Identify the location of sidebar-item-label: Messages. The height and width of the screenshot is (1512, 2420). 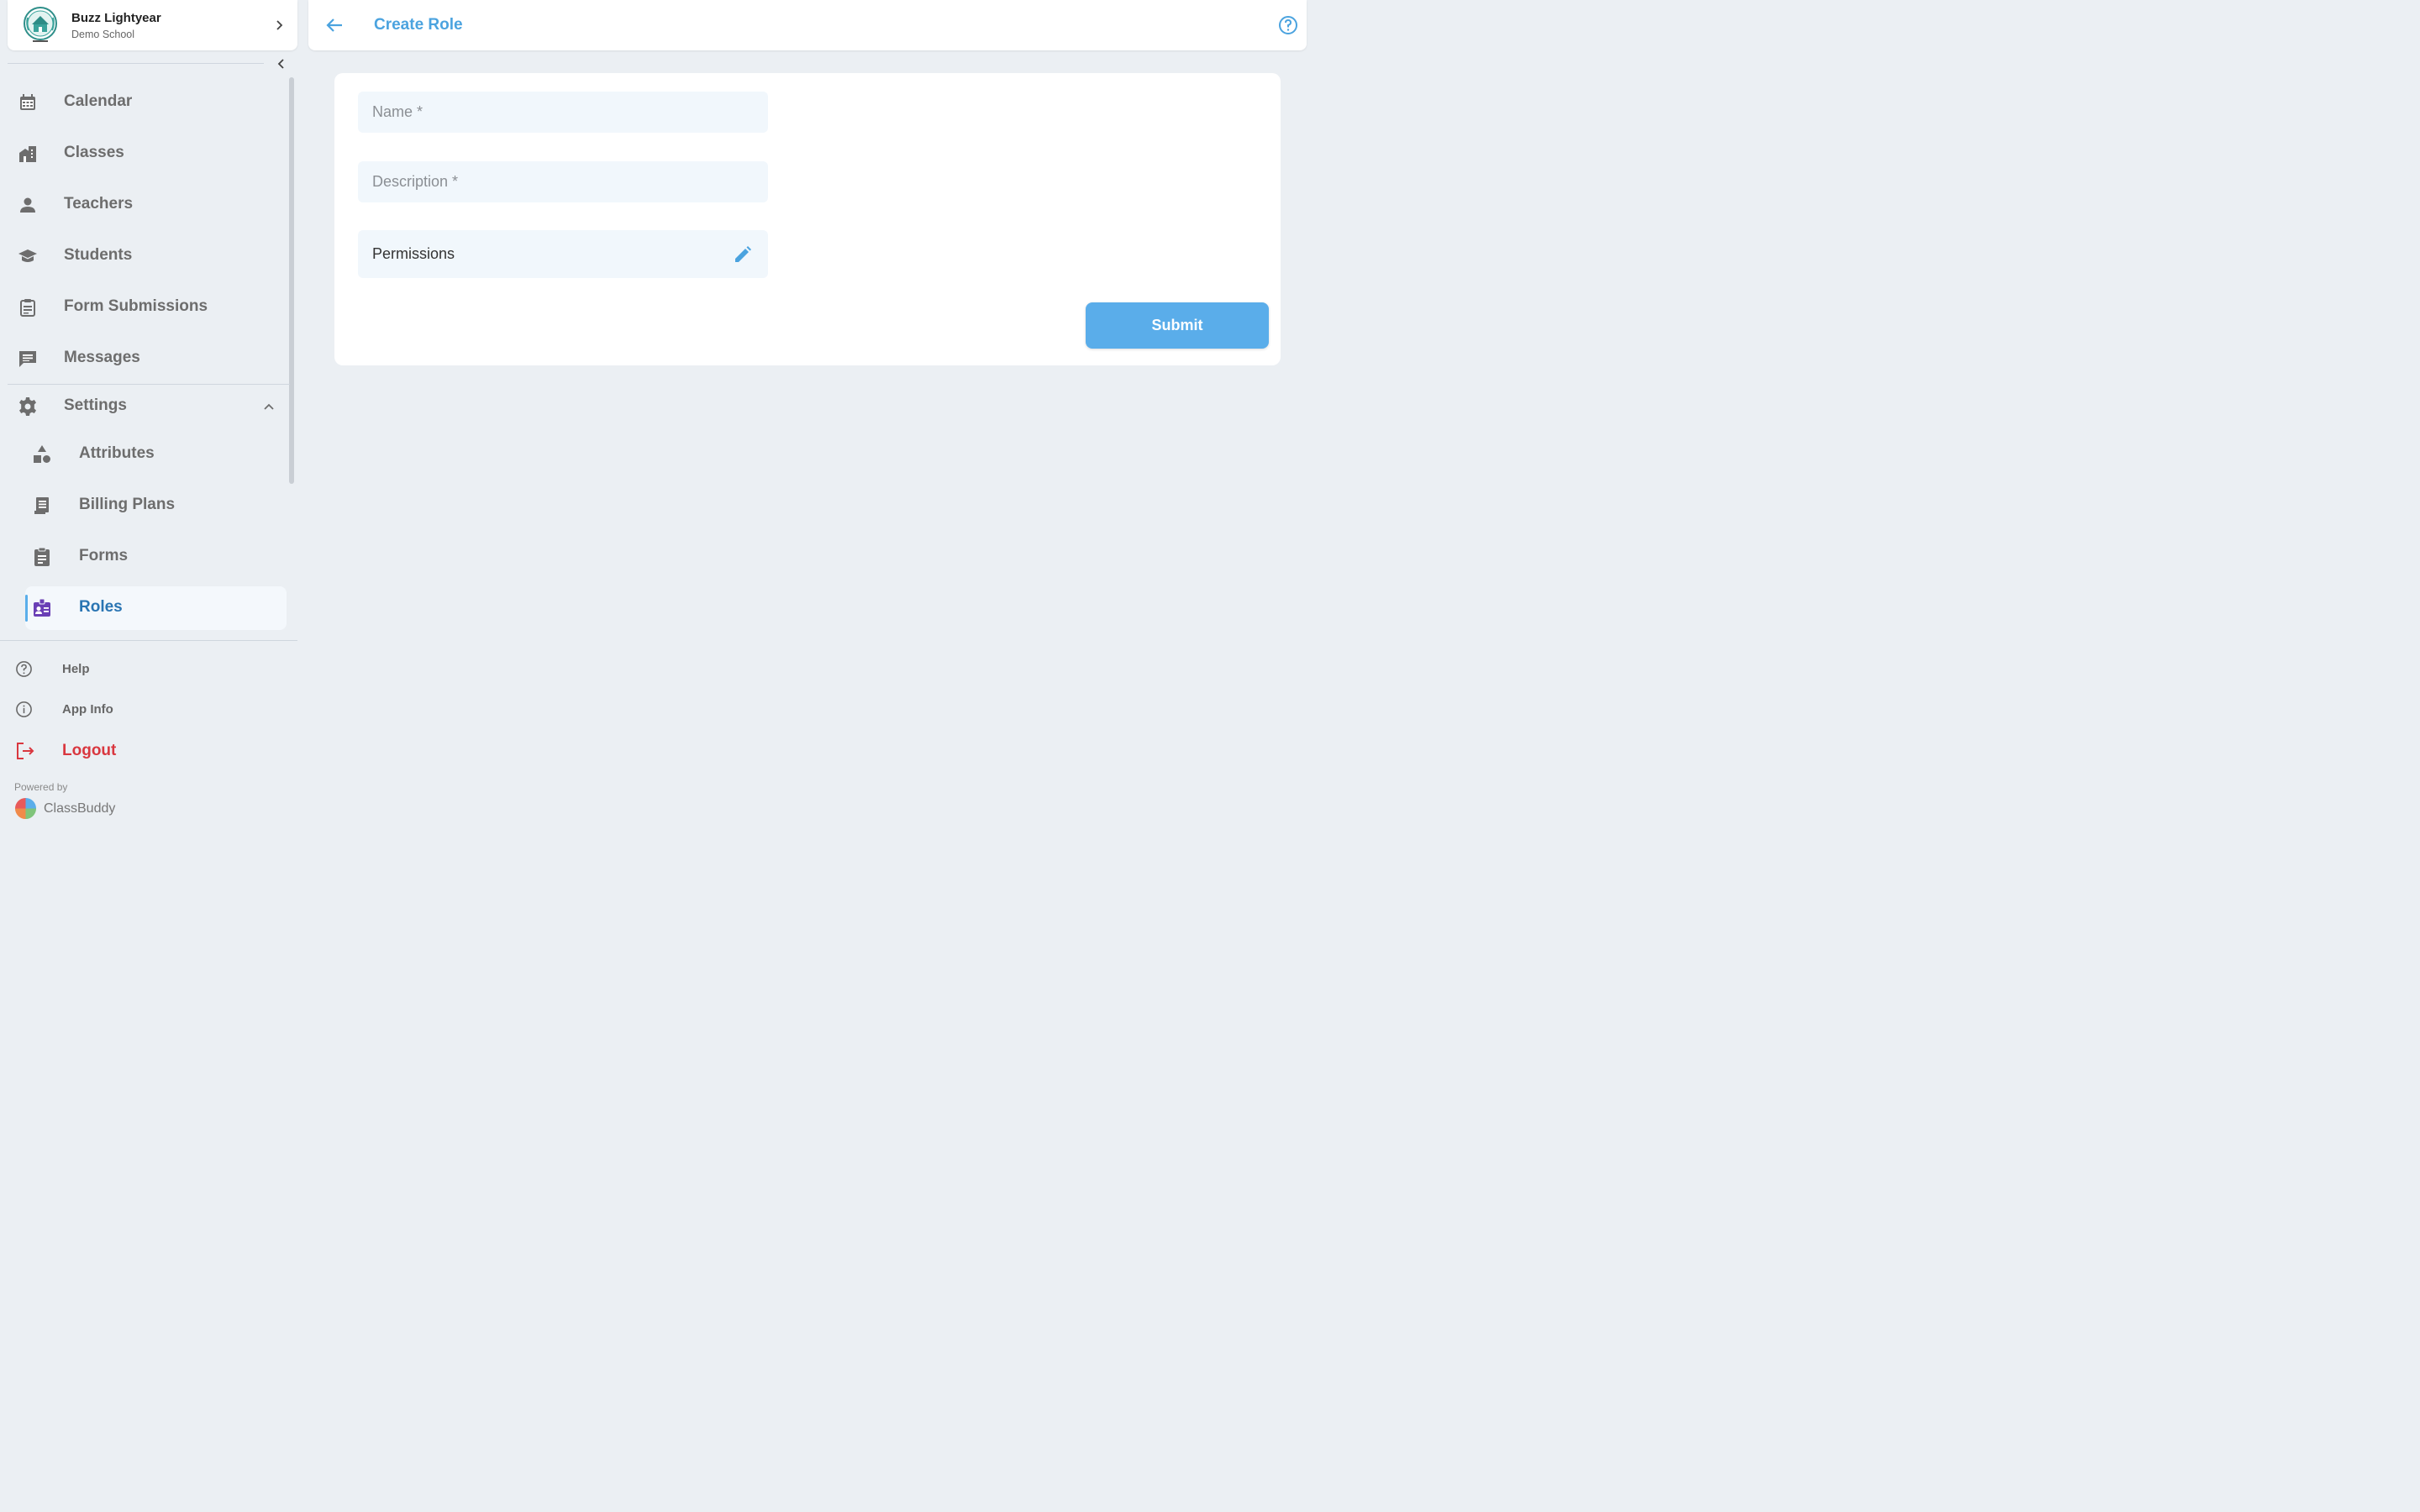
(102, 357).